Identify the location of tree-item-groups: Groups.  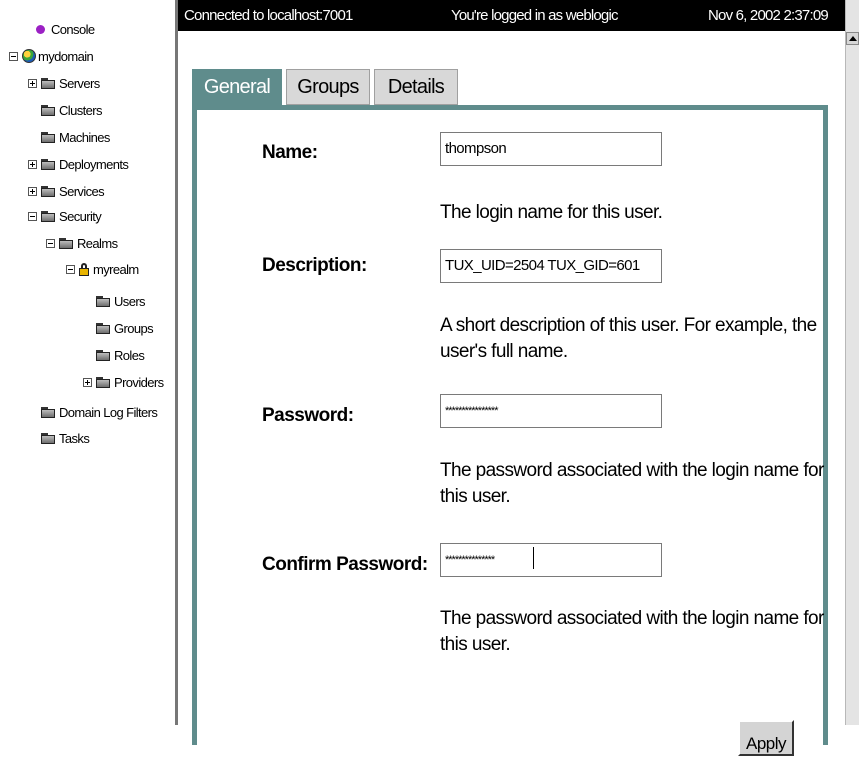
(125, 328).